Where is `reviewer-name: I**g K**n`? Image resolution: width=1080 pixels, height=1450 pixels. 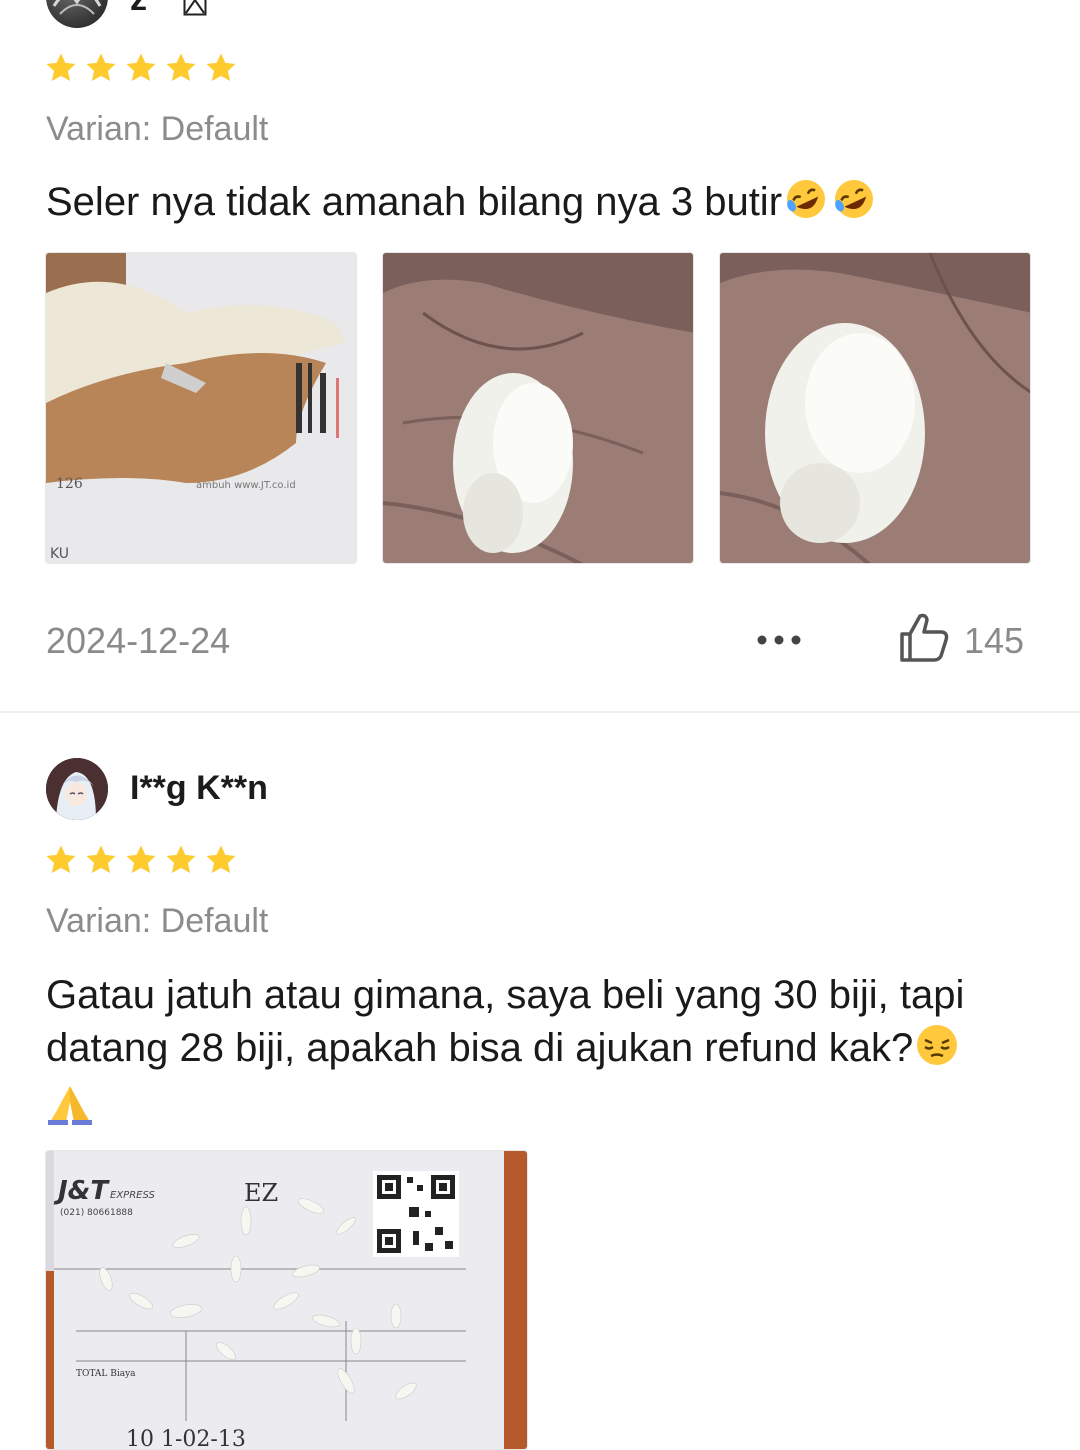
reviewer-name: I**g K**n is located at coordinates (199, 788).